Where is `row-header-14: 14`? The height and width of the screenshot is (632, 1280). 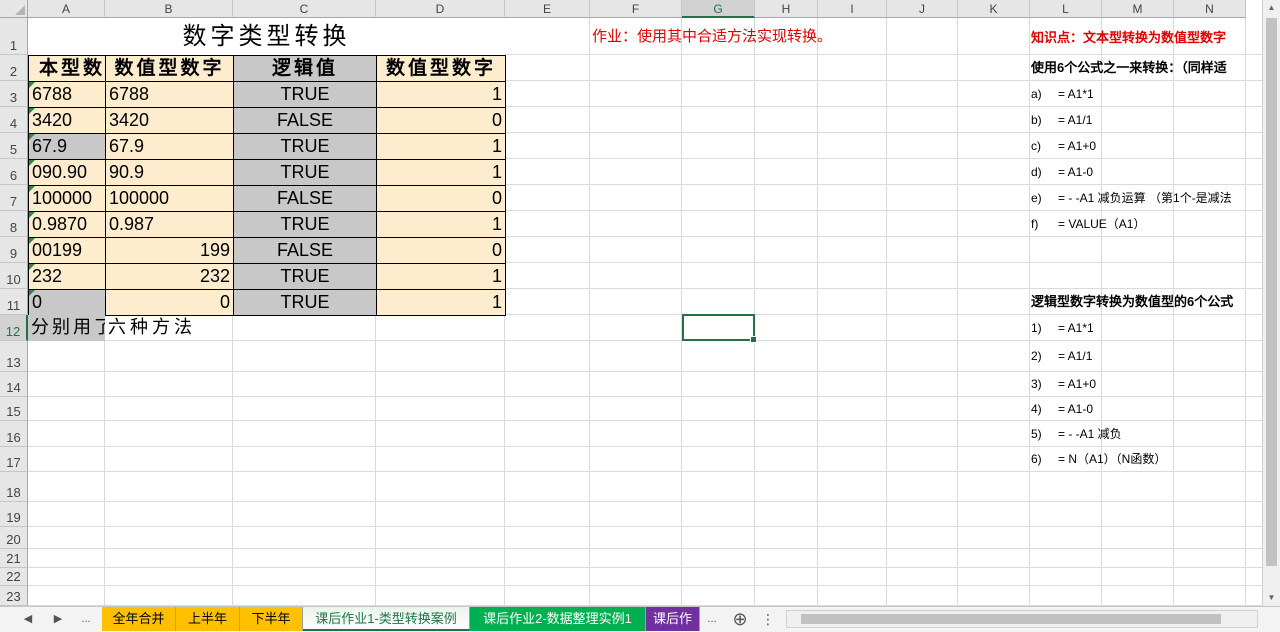
row-header-14: 14 is located at coordinates (14, 384).